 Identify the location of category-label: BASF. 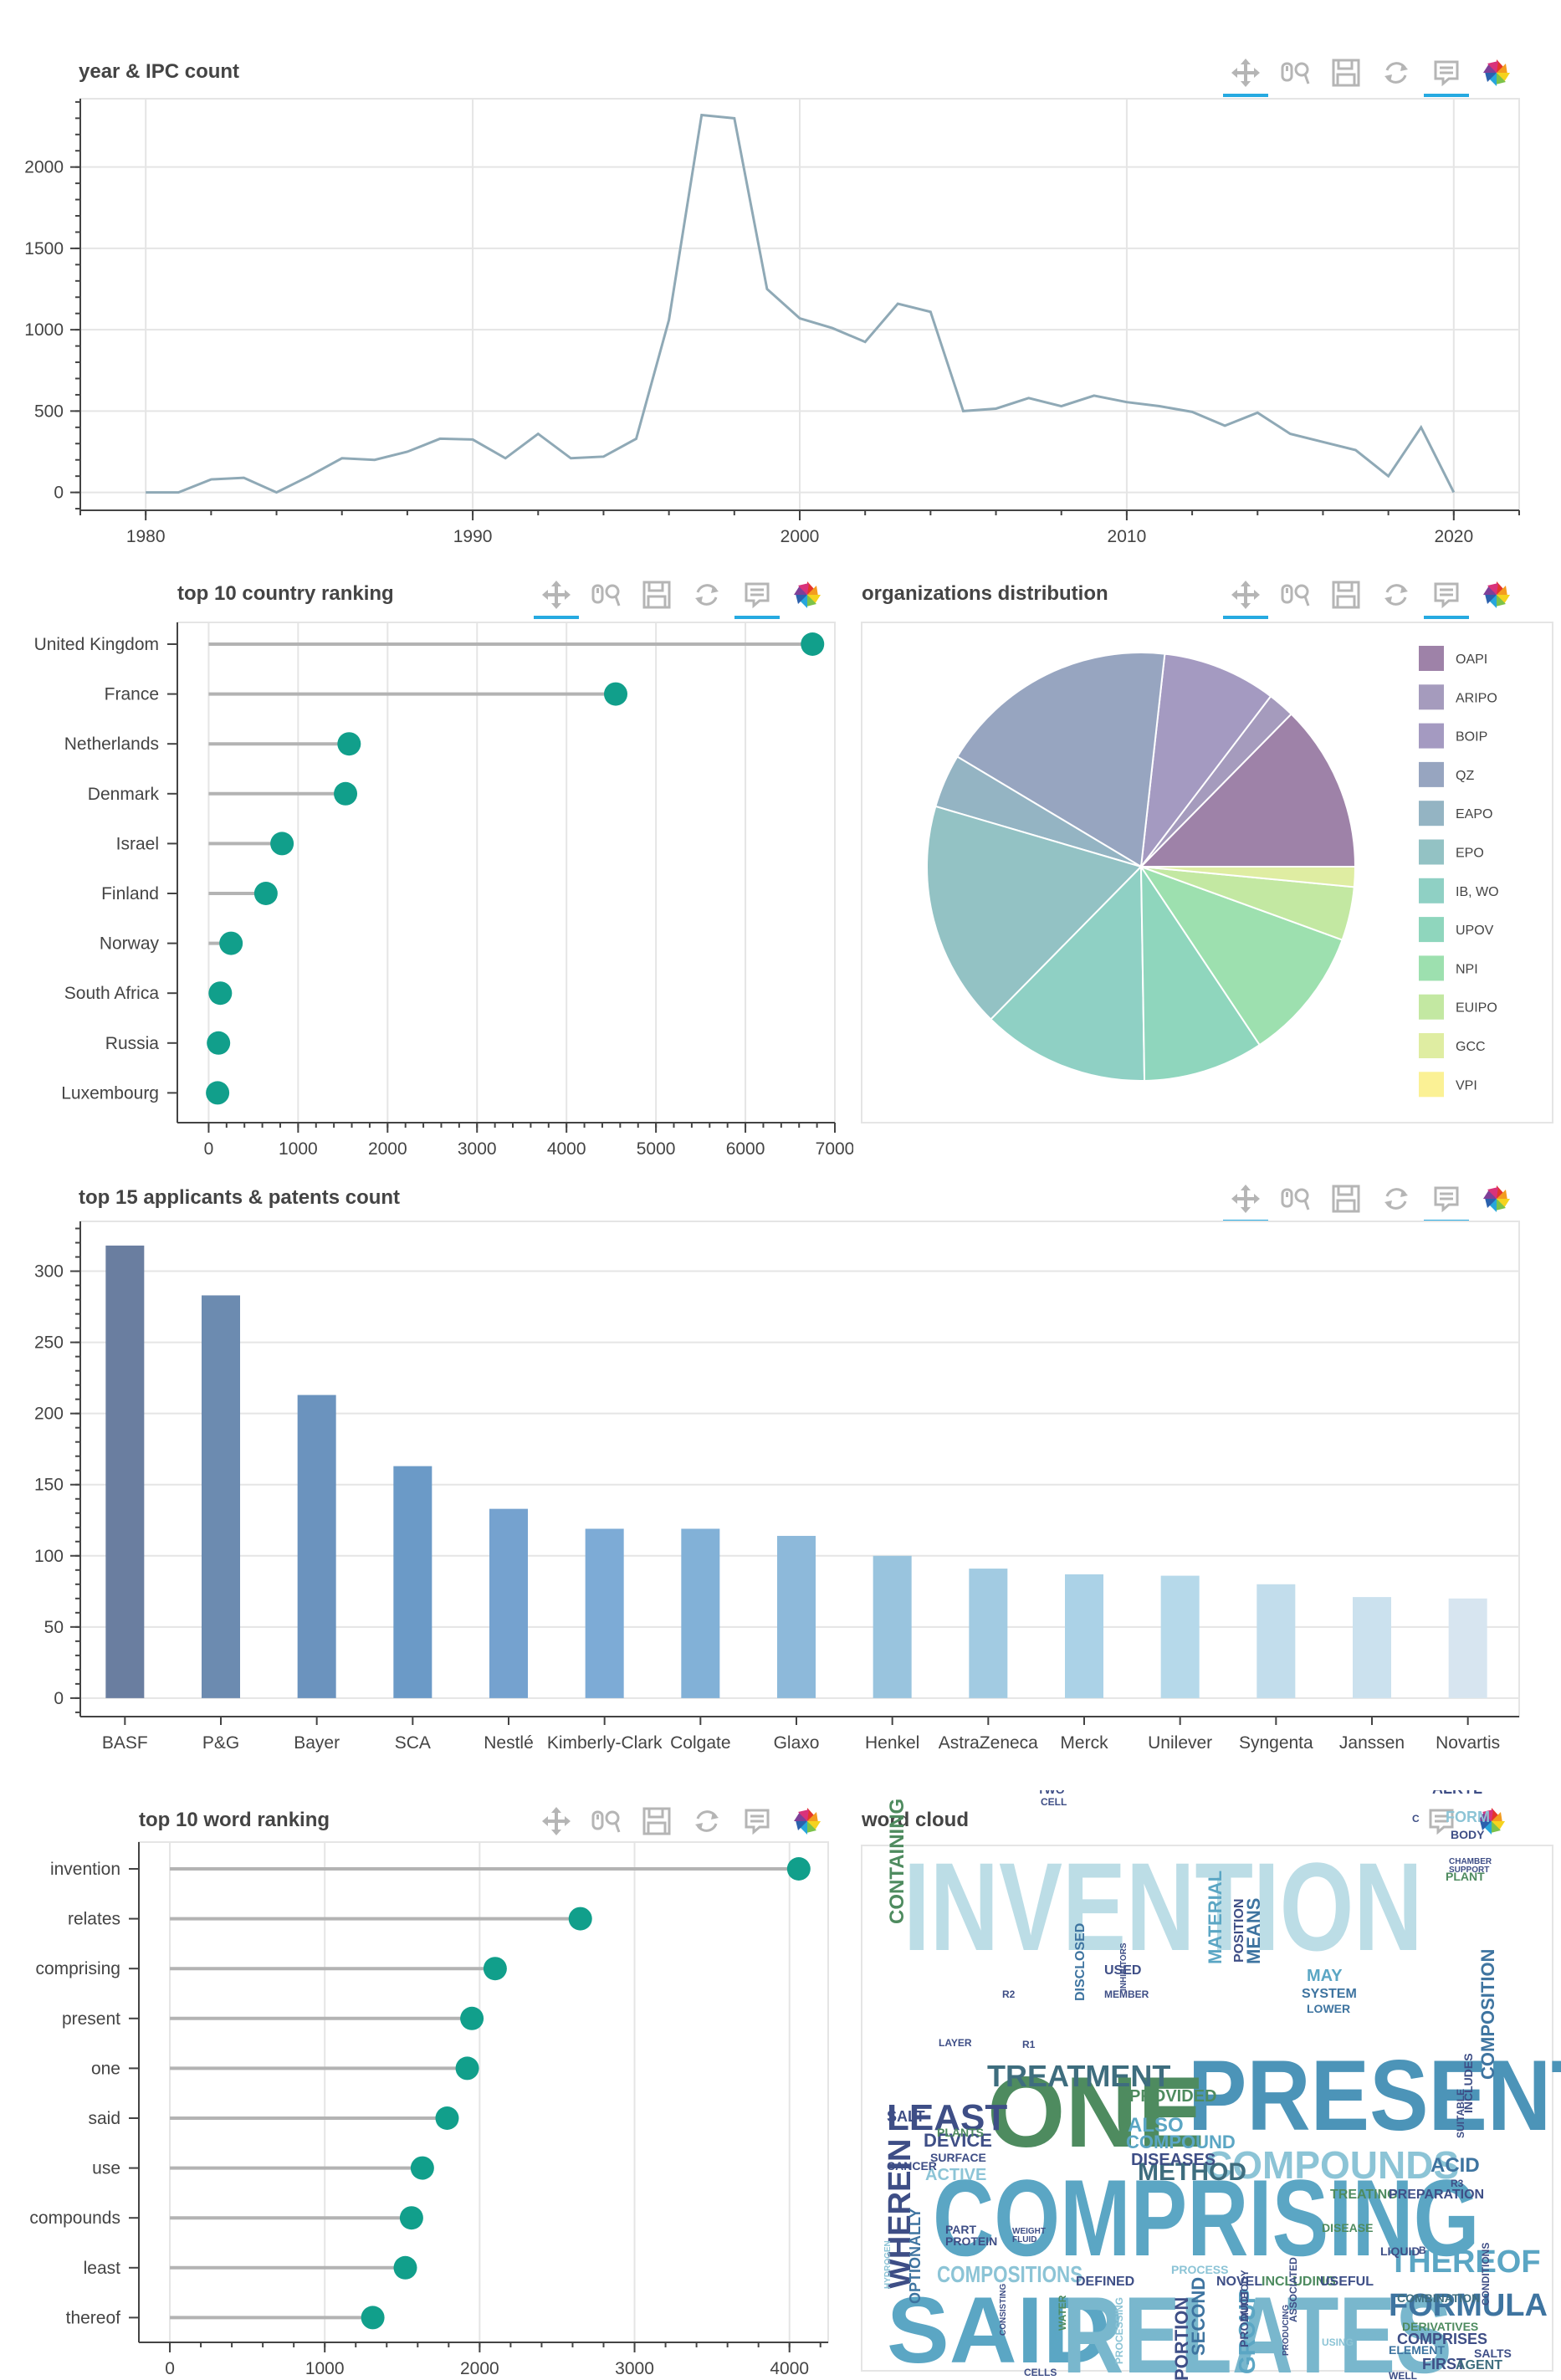
(125, 1743).